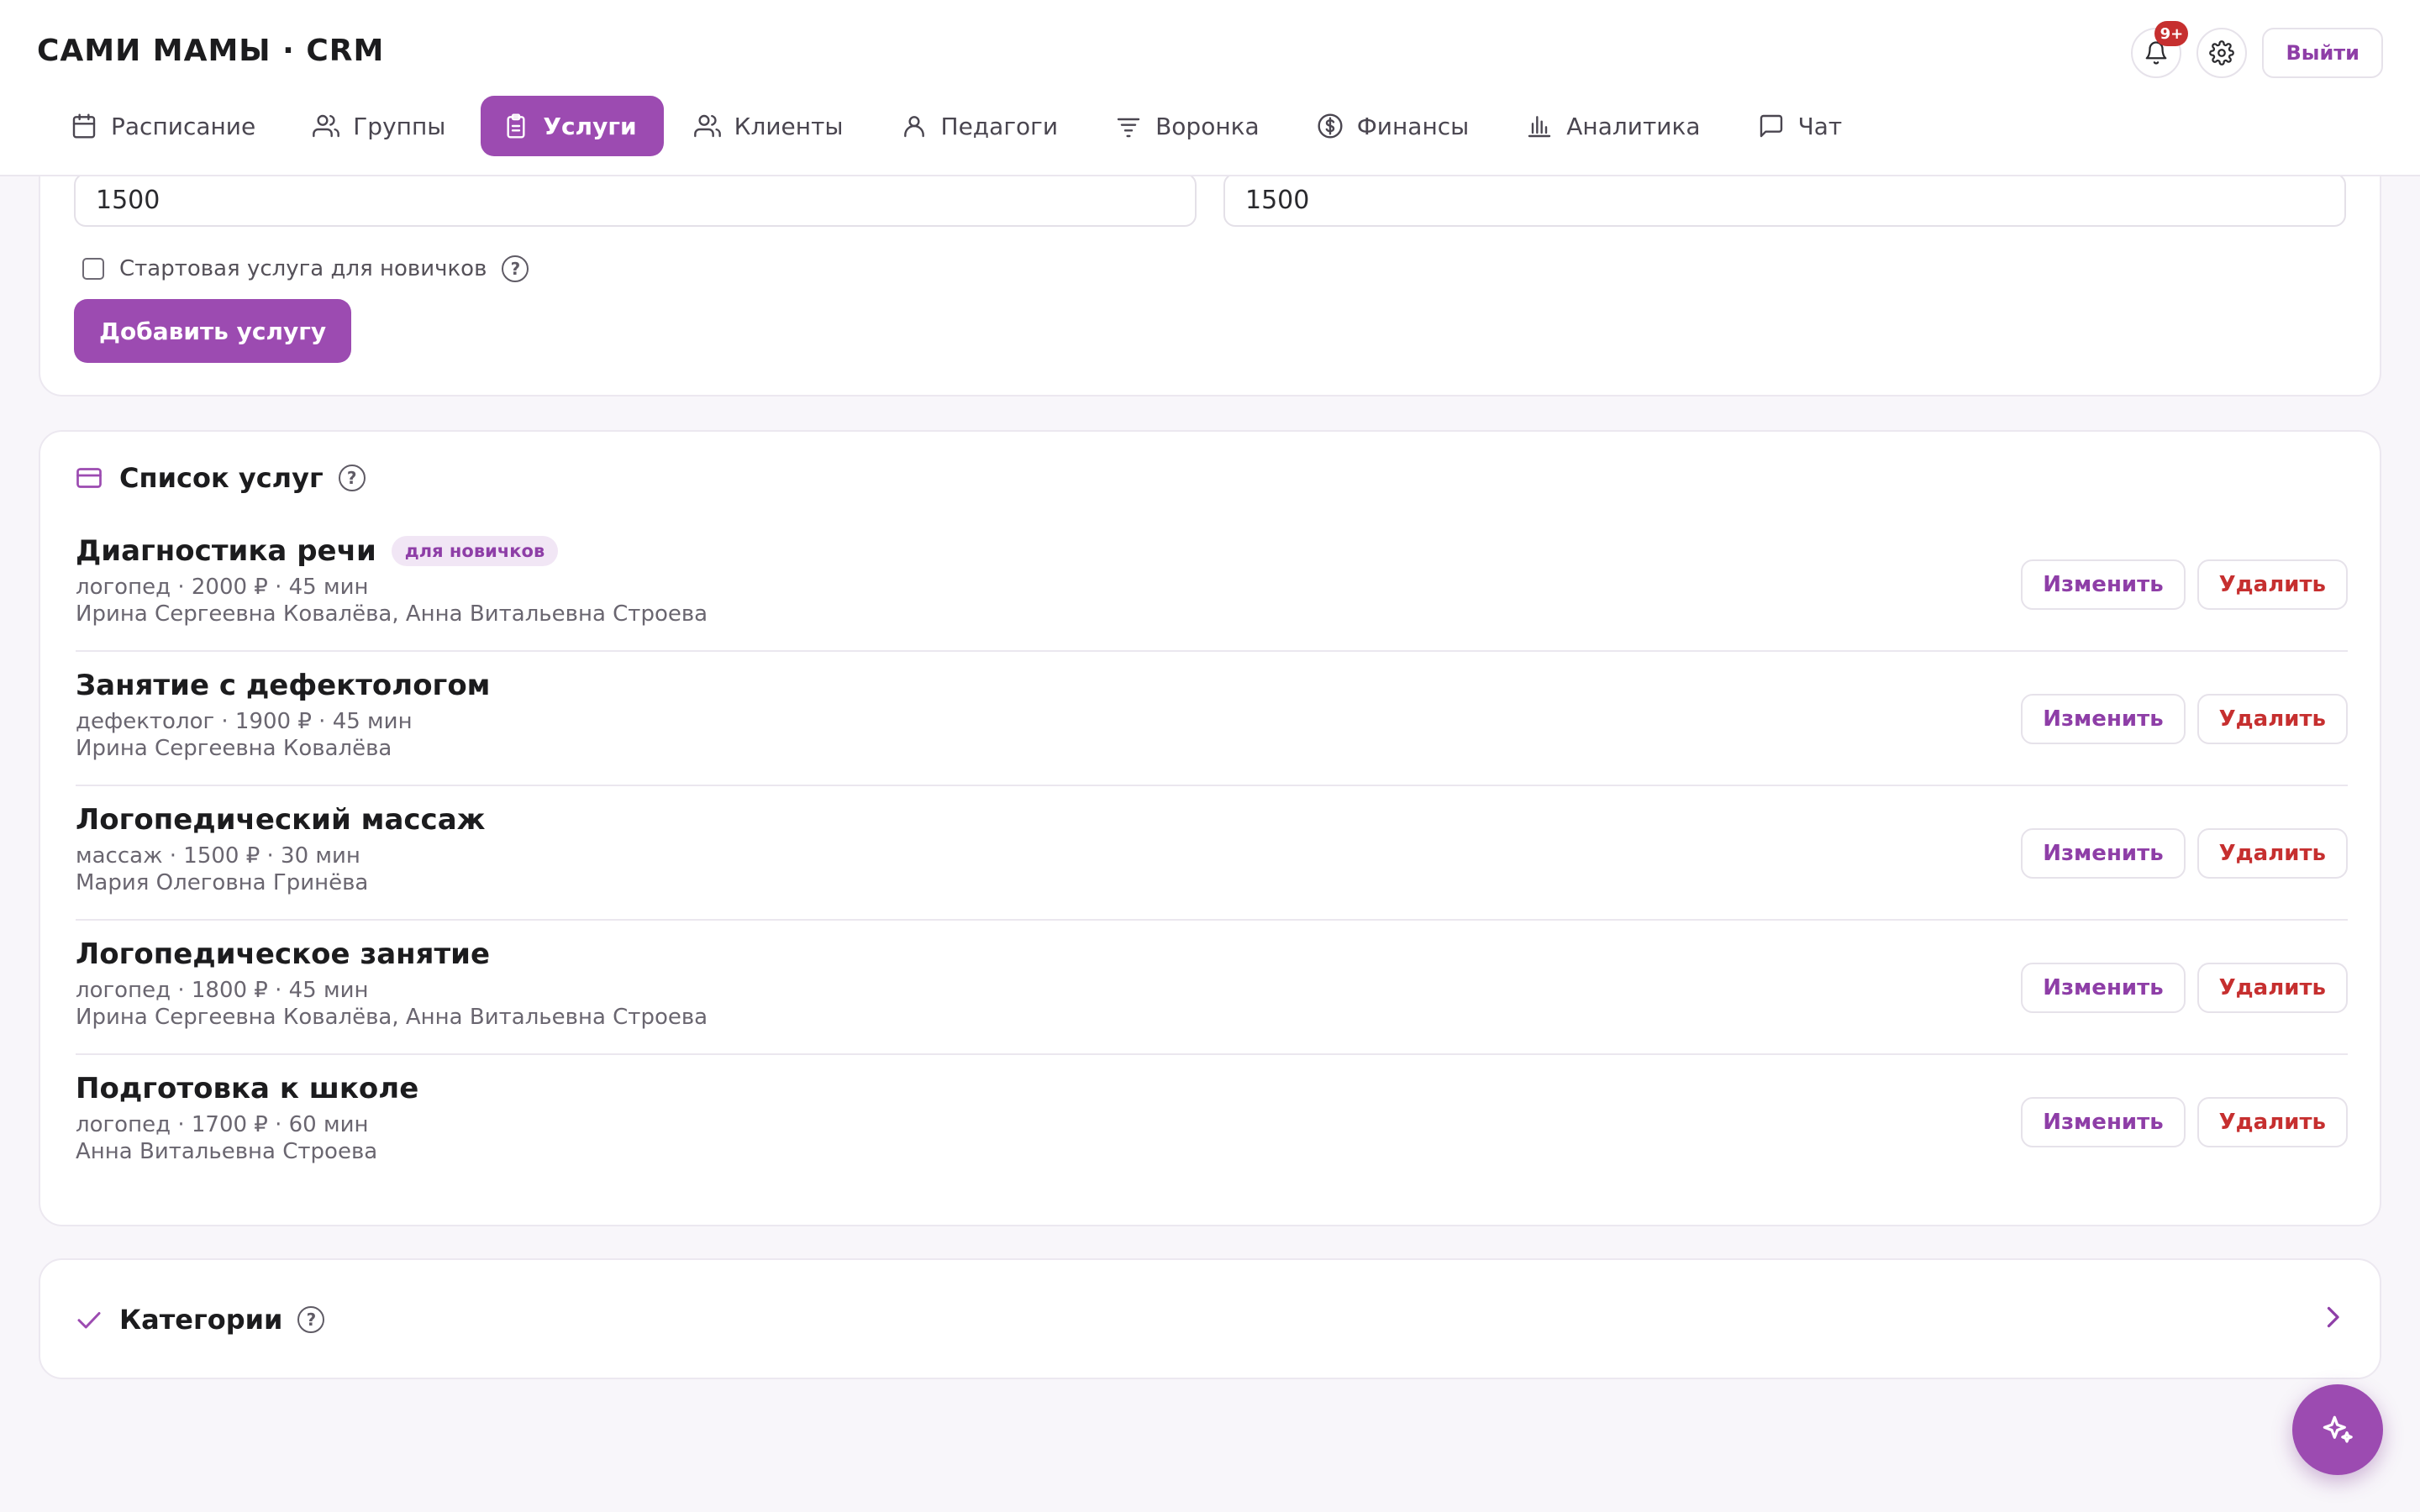 The width and height of the screenshot is (2420, 1512). Describe the element at coordinates (1785, 200) in the screenshot. I see `price-second-input: 1500` at that location.